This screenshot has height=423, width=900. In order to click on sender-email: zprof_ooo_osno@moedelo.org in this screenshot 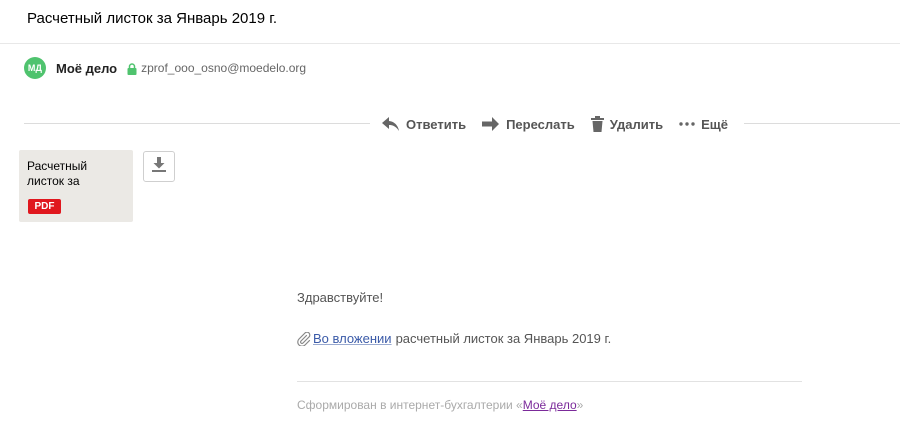, I will do `click(223, 68)`.